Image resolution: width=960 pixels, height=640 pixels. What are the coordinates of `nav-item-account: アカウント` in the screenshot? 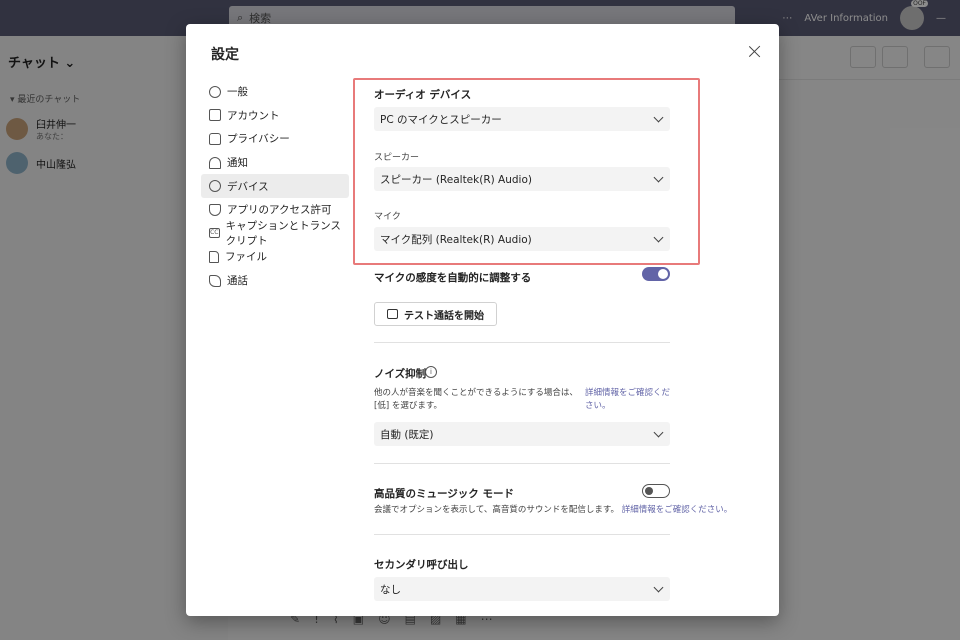 It's located at (275, 116).